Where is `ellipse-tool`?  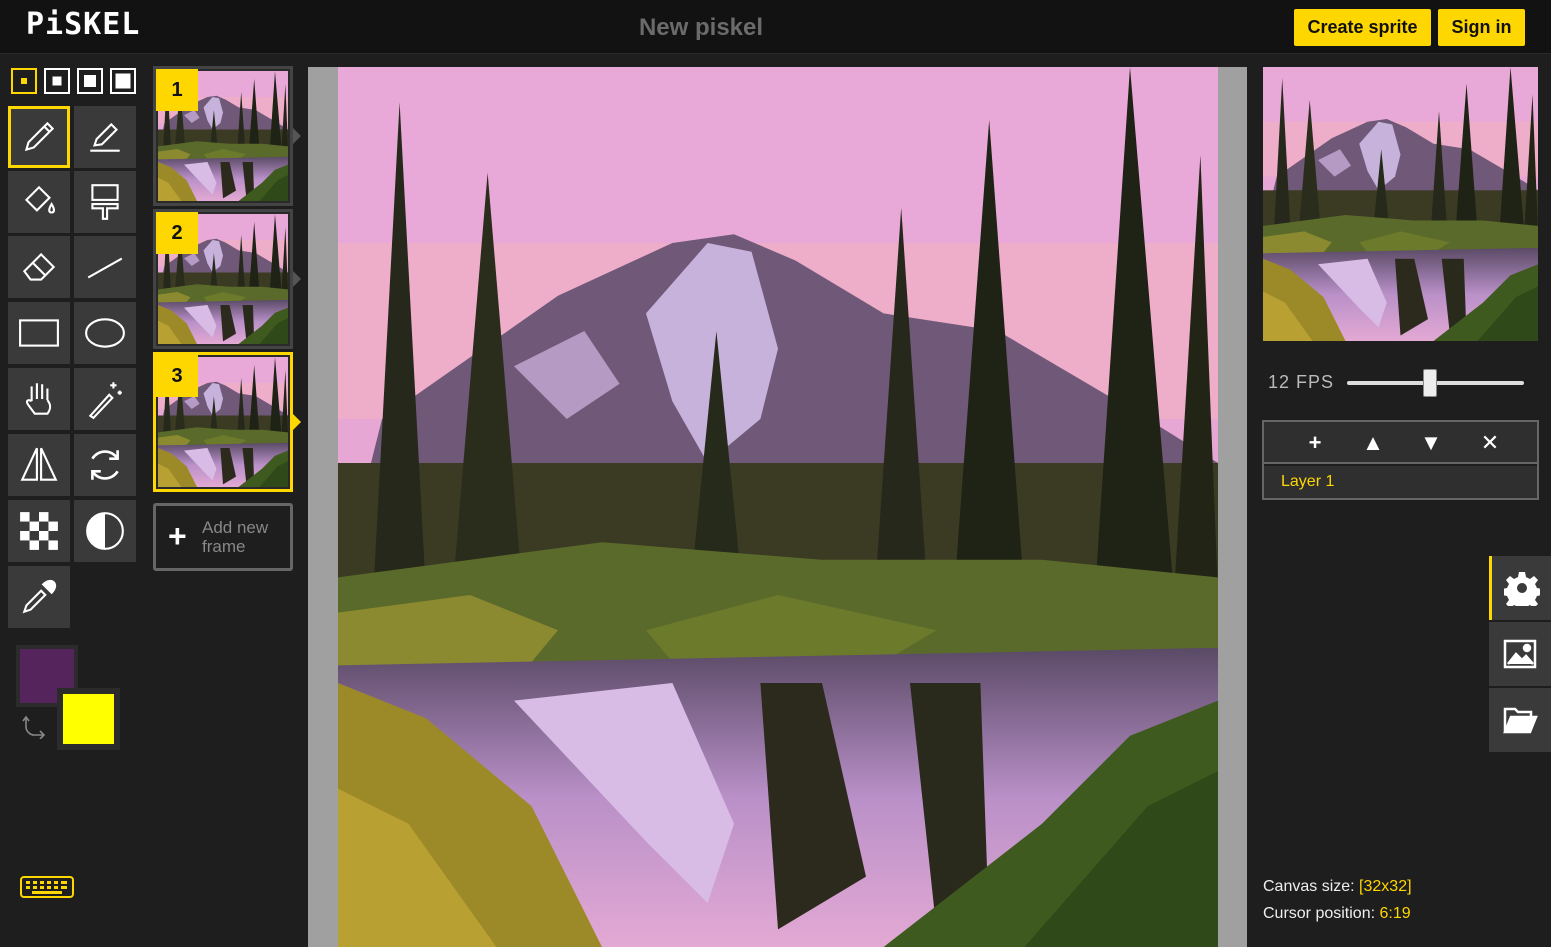 ellipse-tool is located at coordinates (105, 333).